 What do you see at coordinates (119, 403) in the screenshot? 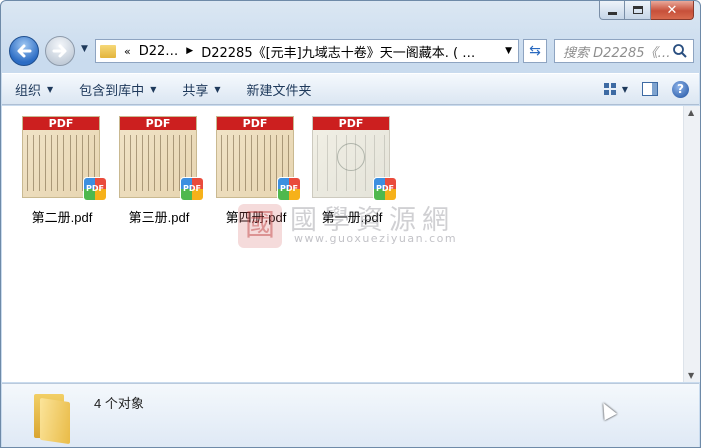
I see `item-count: 4 个对象` at bounding box center [119, 403].